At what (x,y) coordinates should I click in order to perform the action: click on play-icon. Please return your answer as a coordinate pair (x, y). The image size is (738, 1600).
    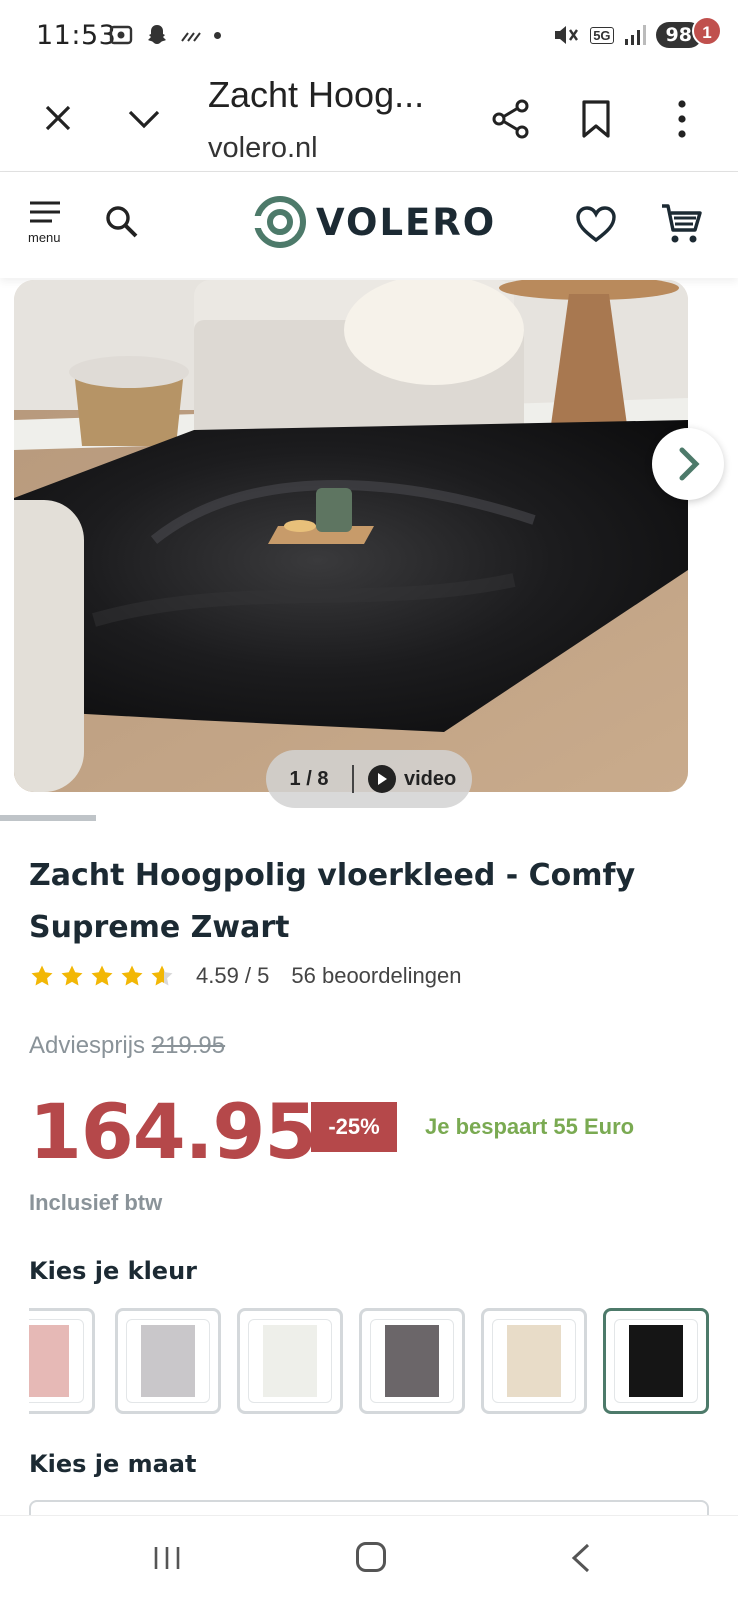
    Looking at the image, I should click on (382, 779).